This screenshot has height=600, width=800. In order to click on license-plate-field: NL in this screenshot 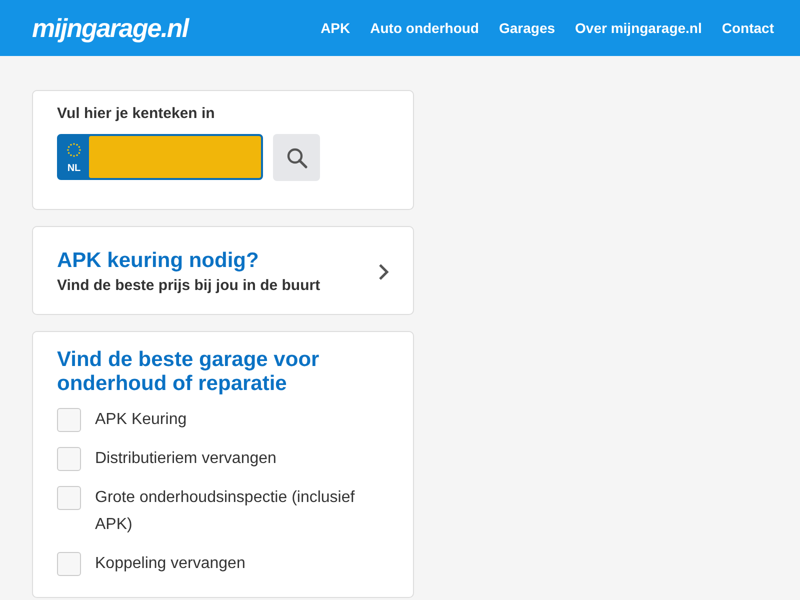, I will do `click(160, 157)`.